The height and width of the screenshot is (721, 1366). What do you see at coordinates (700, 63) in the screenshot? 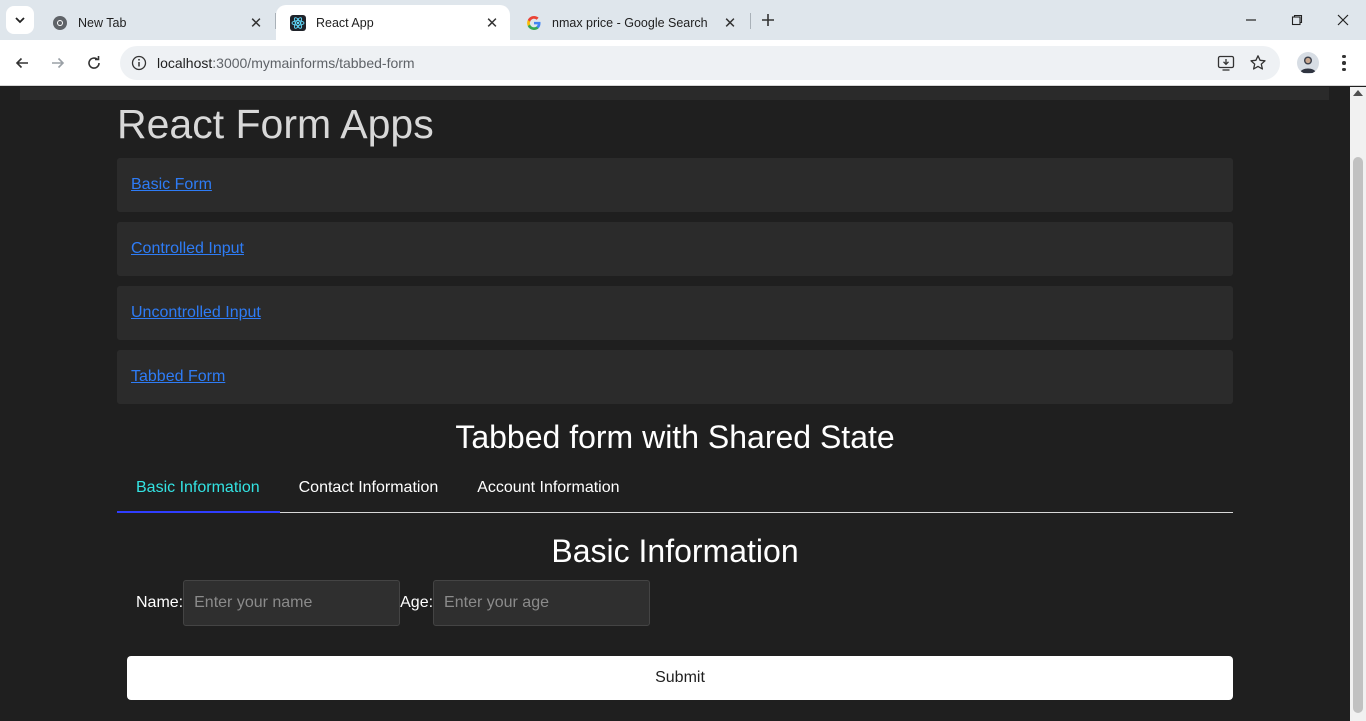
I see `address-bar: localhost:3000/mymainforms/tabbed-form` at bounding box center [700, 63].